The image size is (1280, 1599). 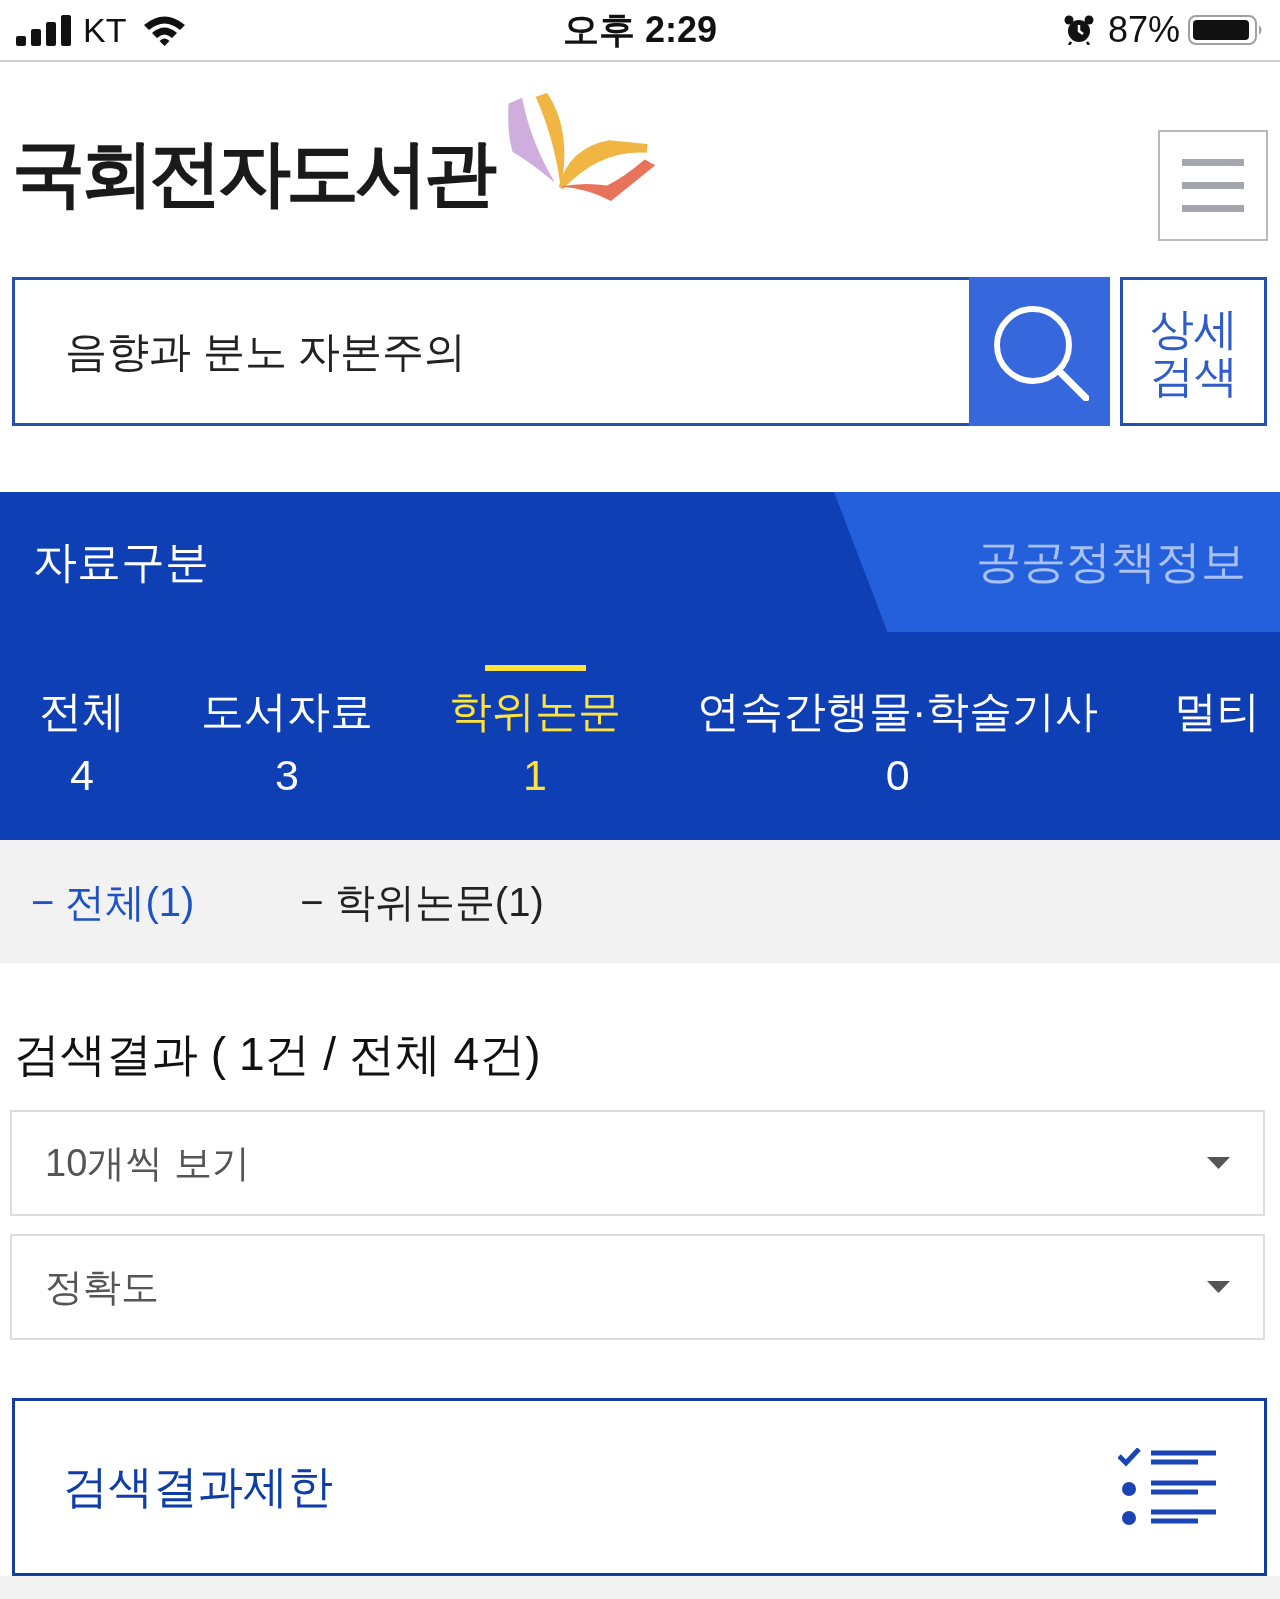 What do you see at coordinates (1078, 30) in the screenshot?
I see `alarm-clock-icon` at bounding box center [1078, 30].